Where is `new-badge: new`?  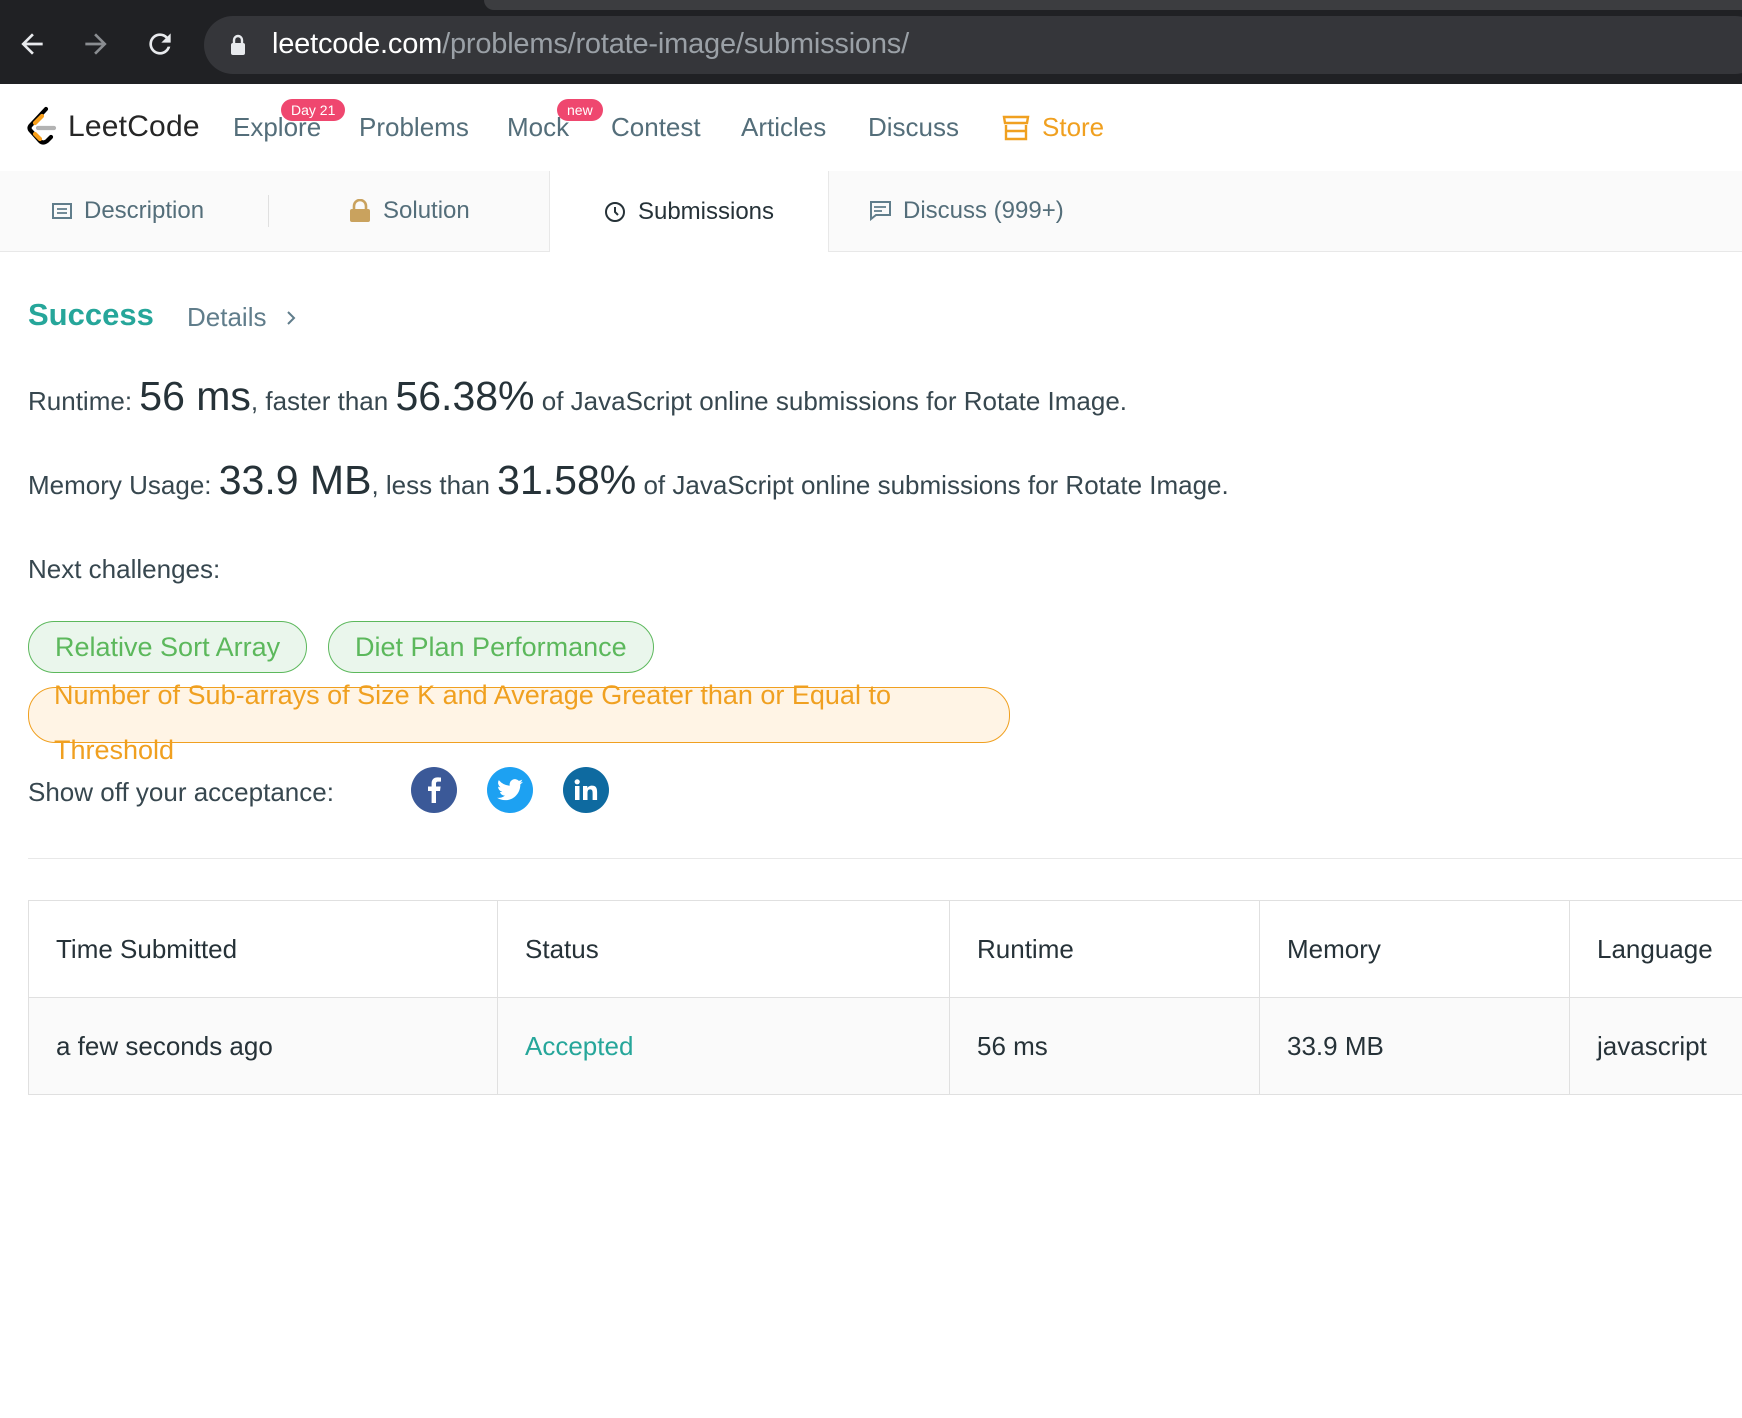 new-badge: new is located at coordinates (580, 110).